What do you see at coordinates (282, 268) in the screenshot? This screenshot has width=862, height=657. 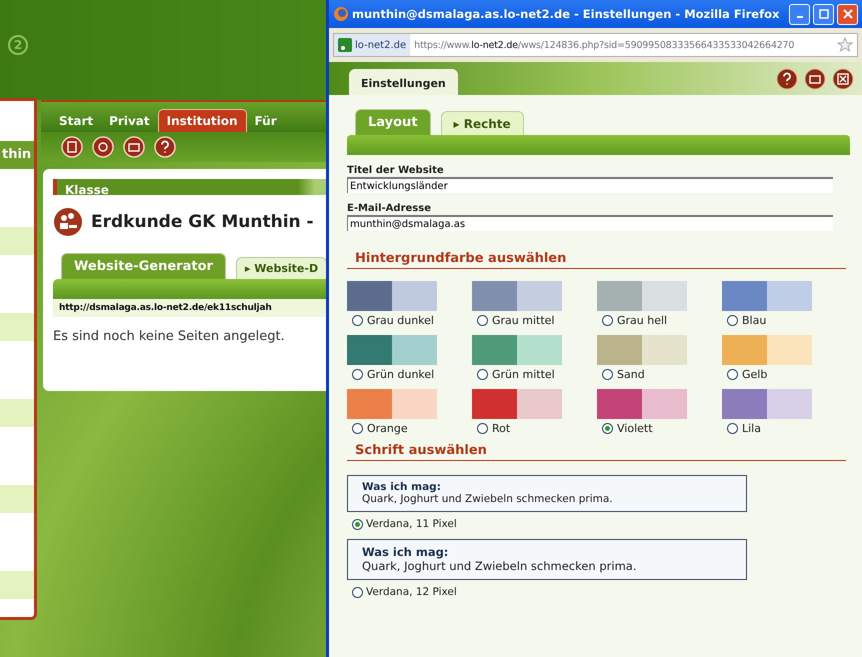 I see `tab: ▸ Website-D` at bounding box center [282, 268].